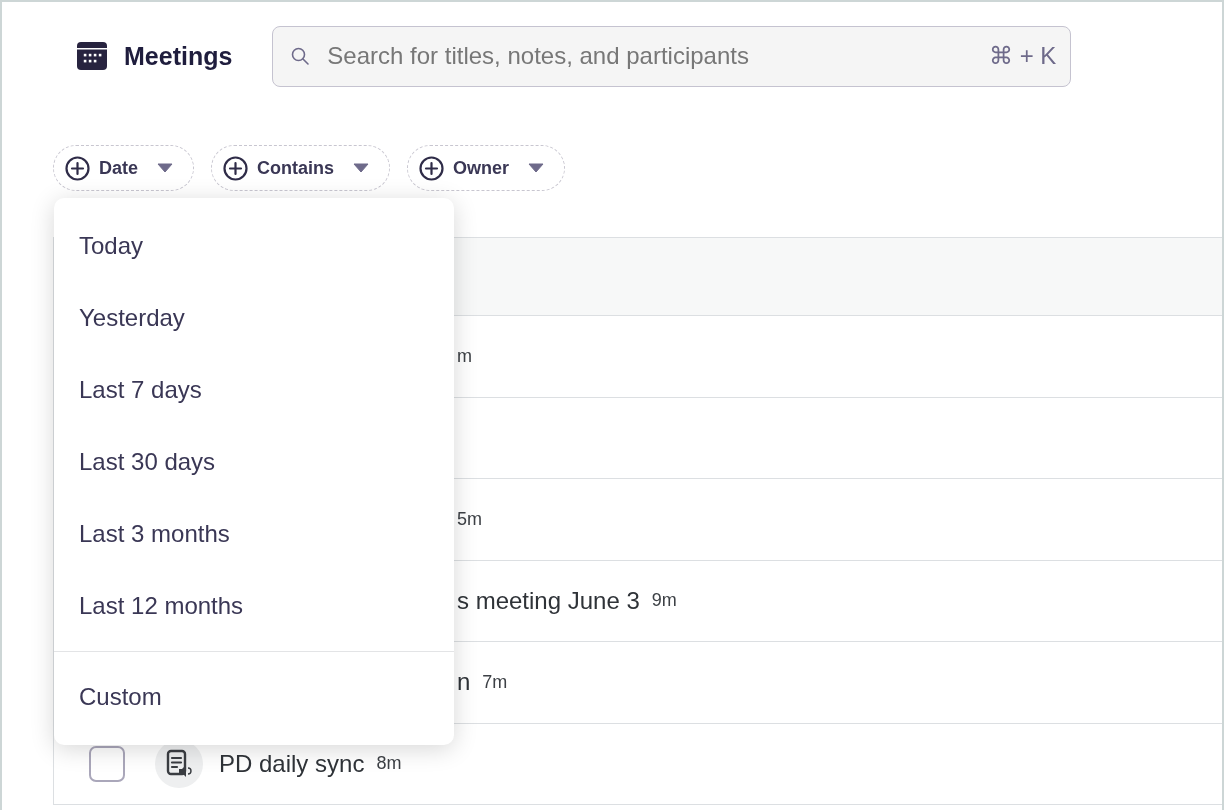 The image size is (1224, 810). What do you see at coordinates (254, 390) in the screenshot?
I see `menu-item: Last 7 days` at bounding box center [254, 390].